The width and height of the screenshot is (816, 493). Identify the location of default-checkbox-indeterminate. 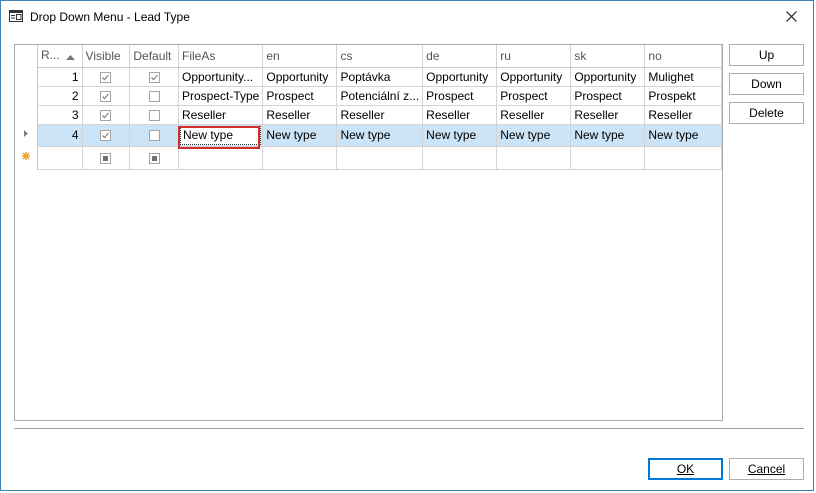
(154, 158).